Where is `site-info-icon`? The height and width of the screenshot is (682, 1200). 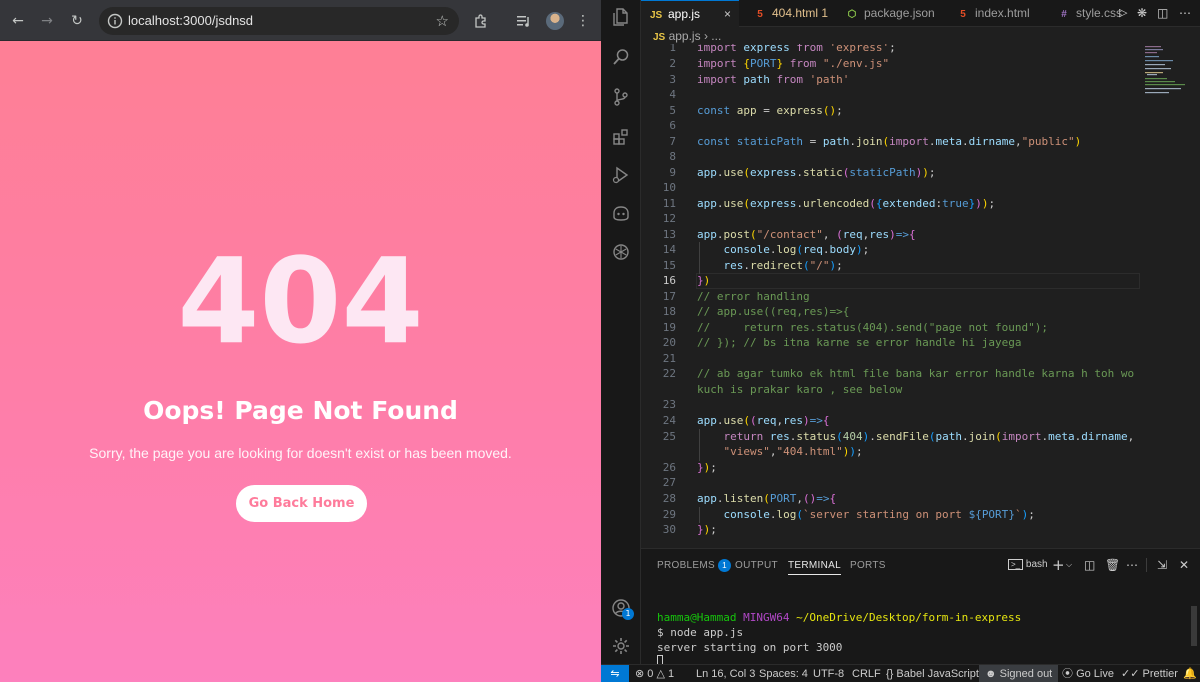
site-info-icon is located at coordinates (115, 21).